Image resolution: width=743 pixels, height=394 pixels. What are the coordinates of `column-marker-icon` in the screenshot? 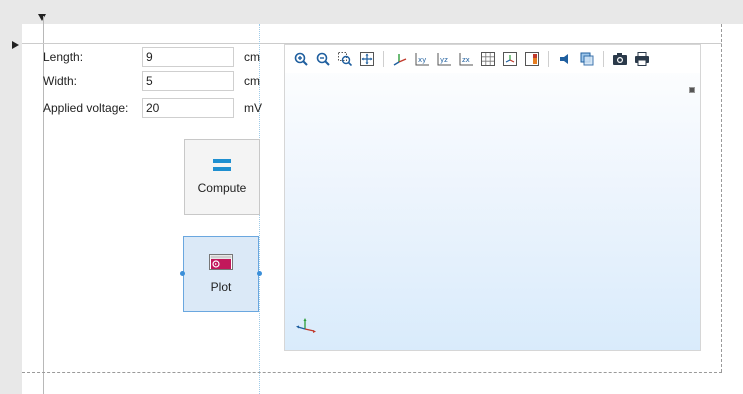 It's located at (42, 17).